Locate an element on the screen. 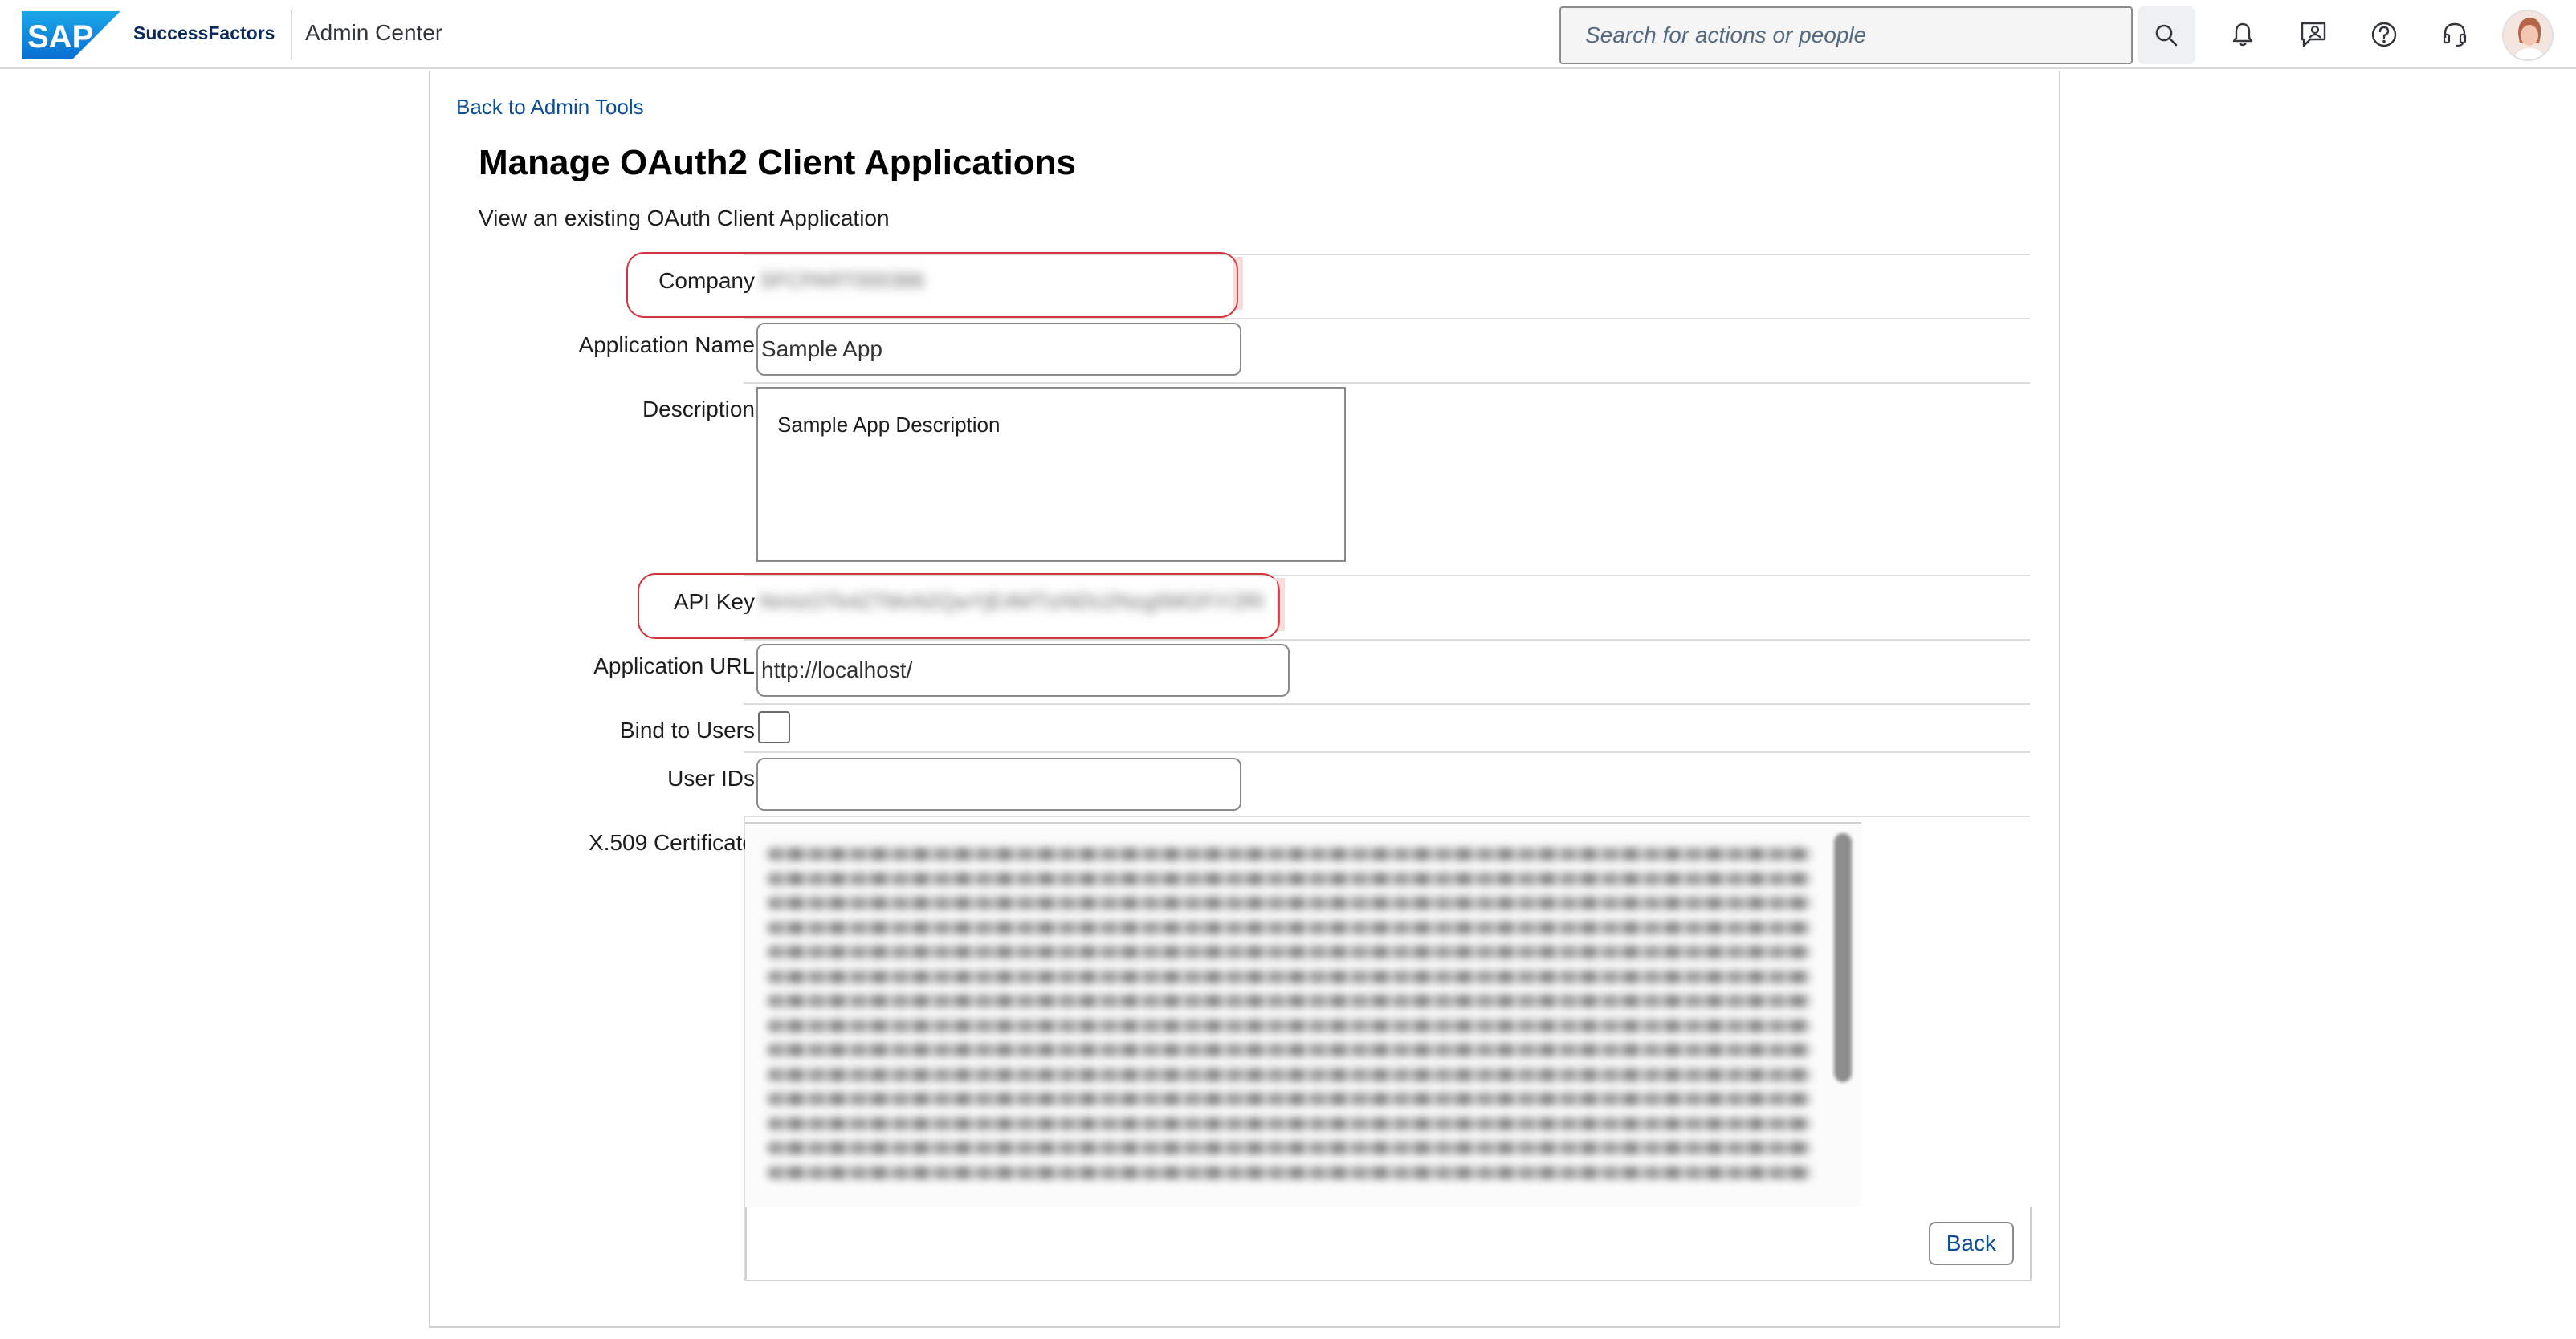 Image resolution: width=2576 pixels, height=1339 pixels. support-button is located at coordinates (2455, 34).